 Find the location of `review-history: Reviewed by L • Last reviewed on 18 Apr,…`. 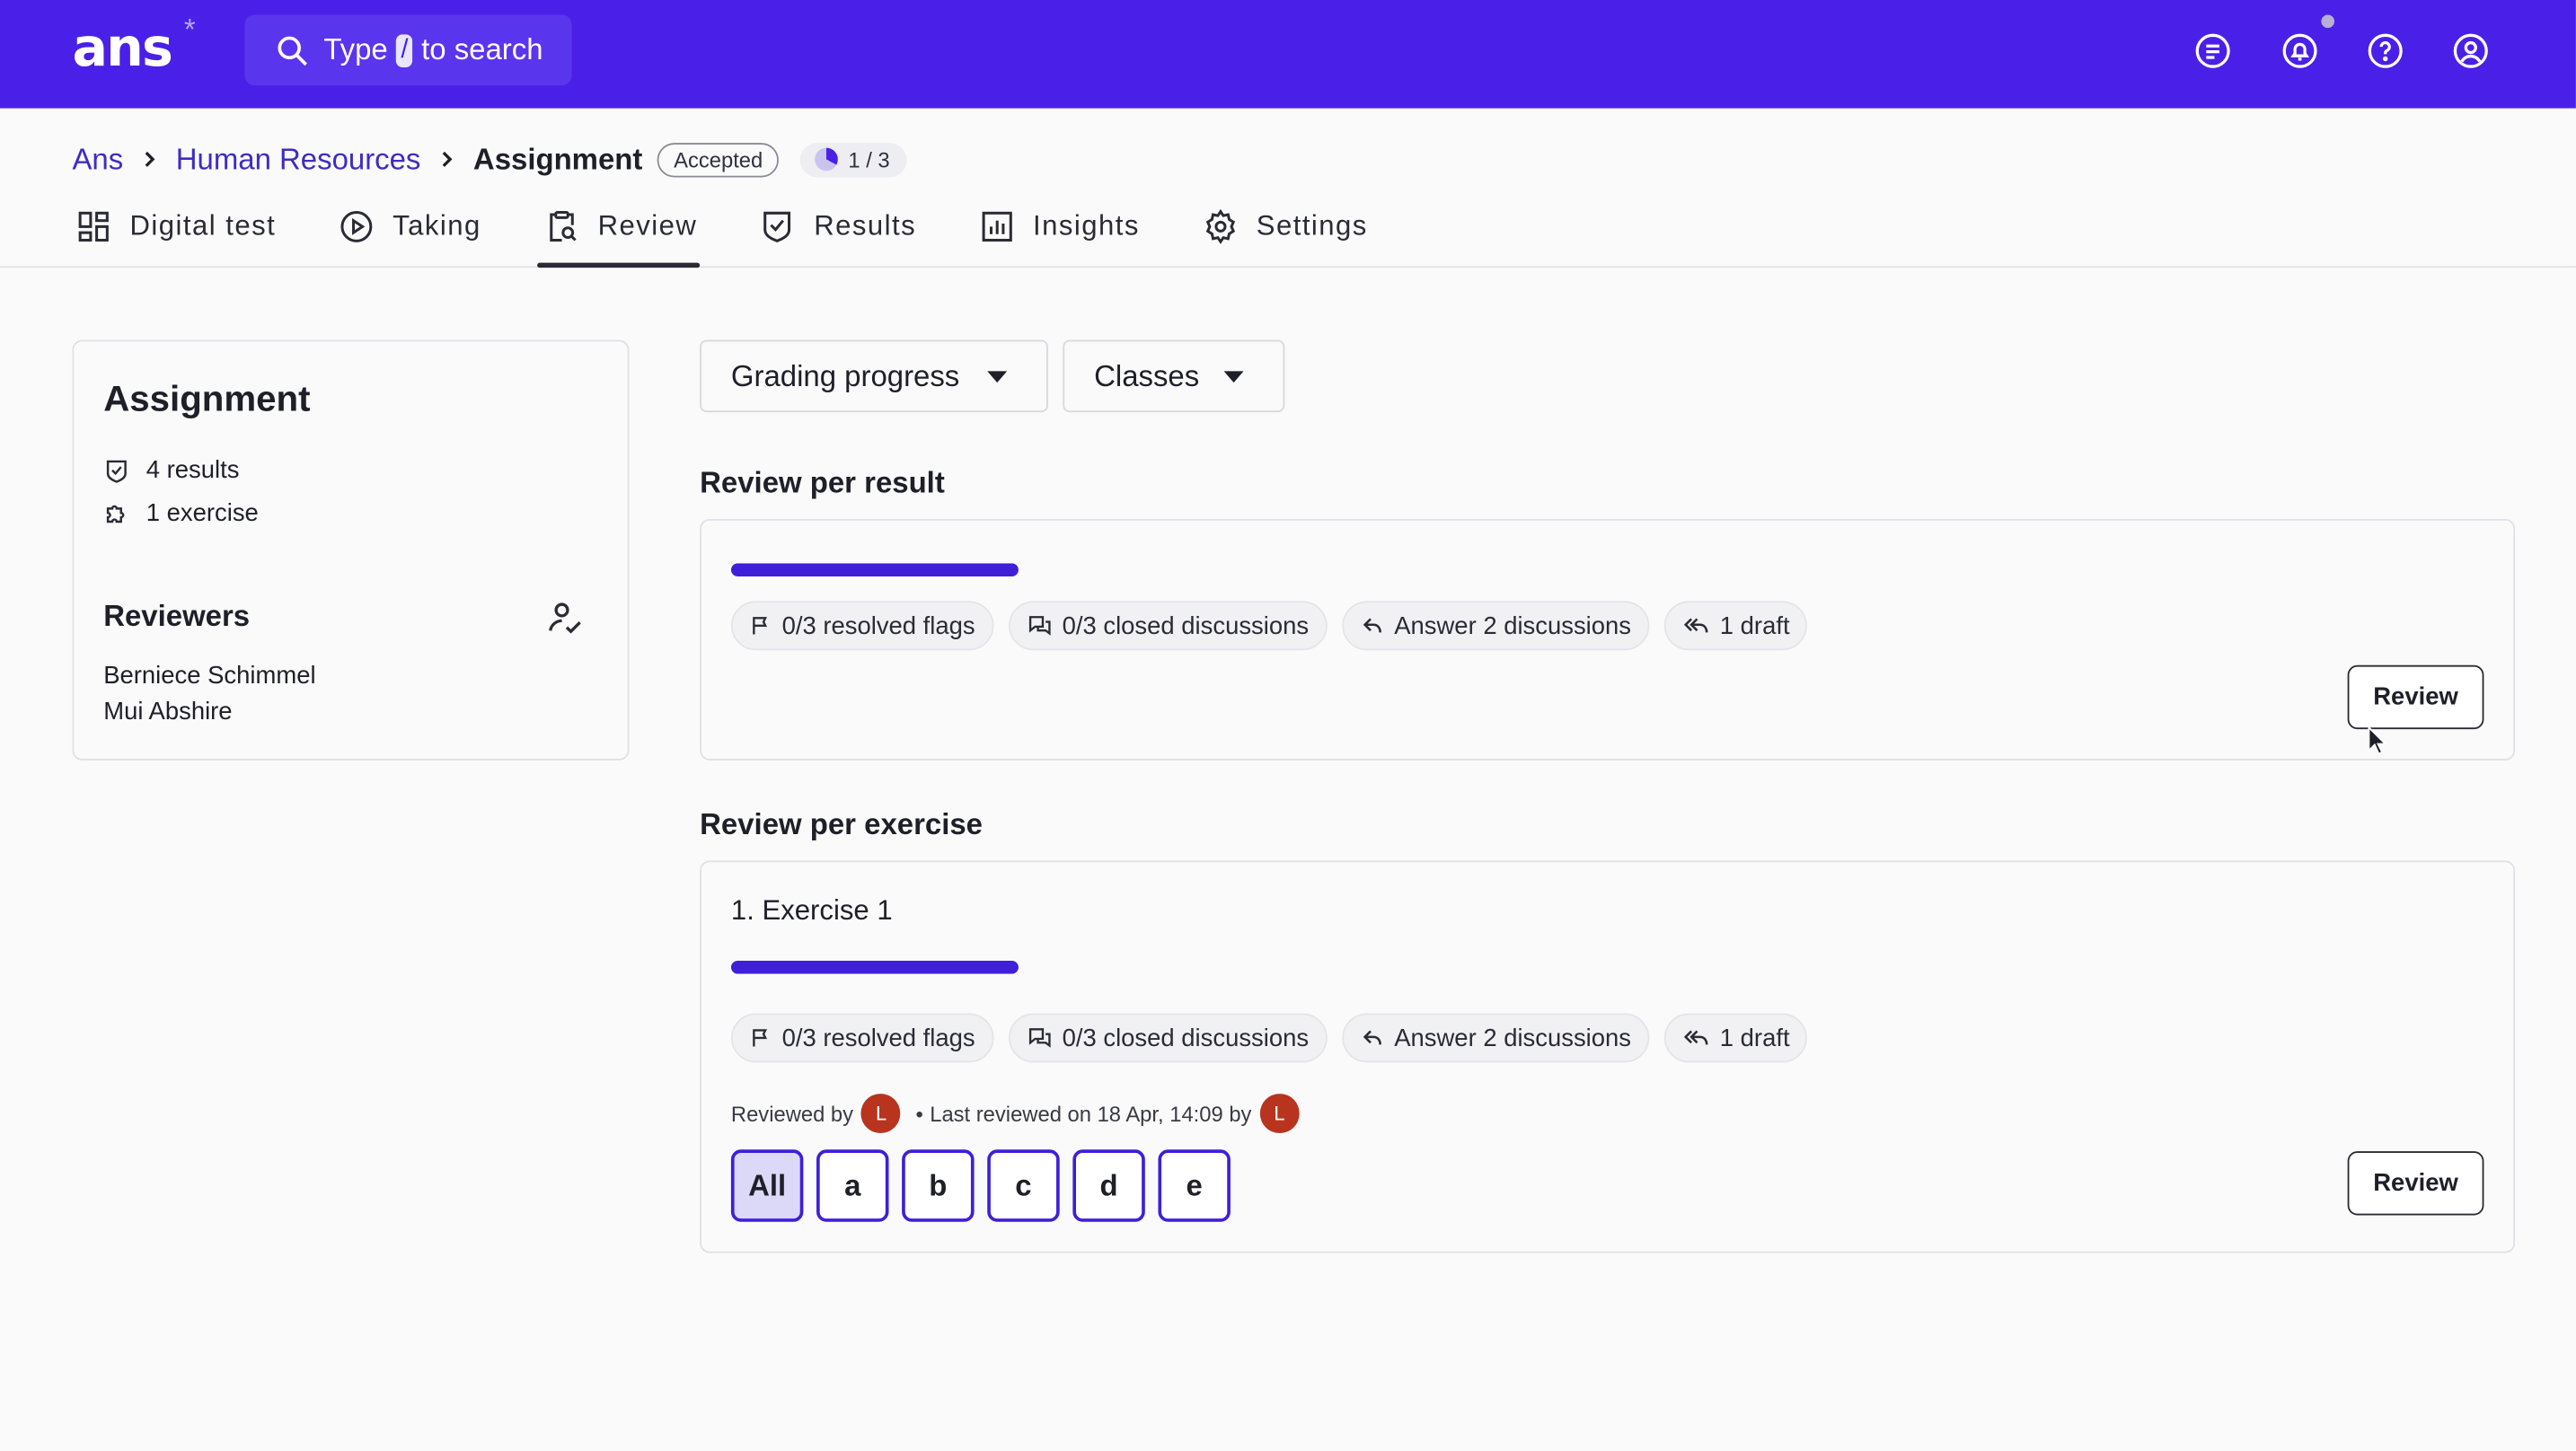

review-history: Reviewed by L • Last reviewed on 18 Apr,… is located at coordinates (1019, 1114).